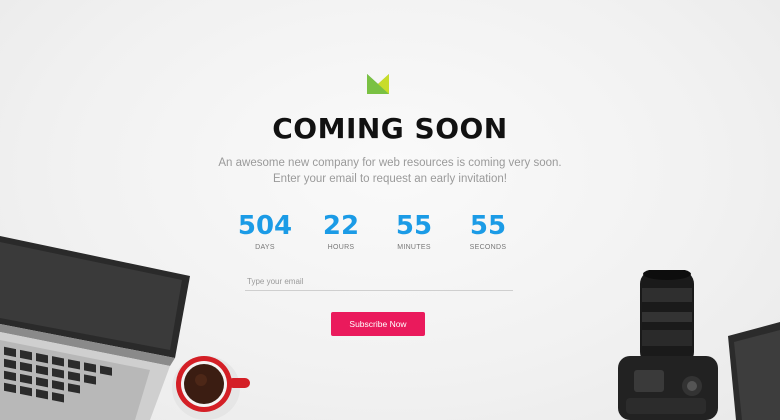 The image size is (780, 420). What do you see at coordinates (341, 247) in the screenshot?
I see `countdown-hours-label: HOURS` at bounding box center [341, 247].